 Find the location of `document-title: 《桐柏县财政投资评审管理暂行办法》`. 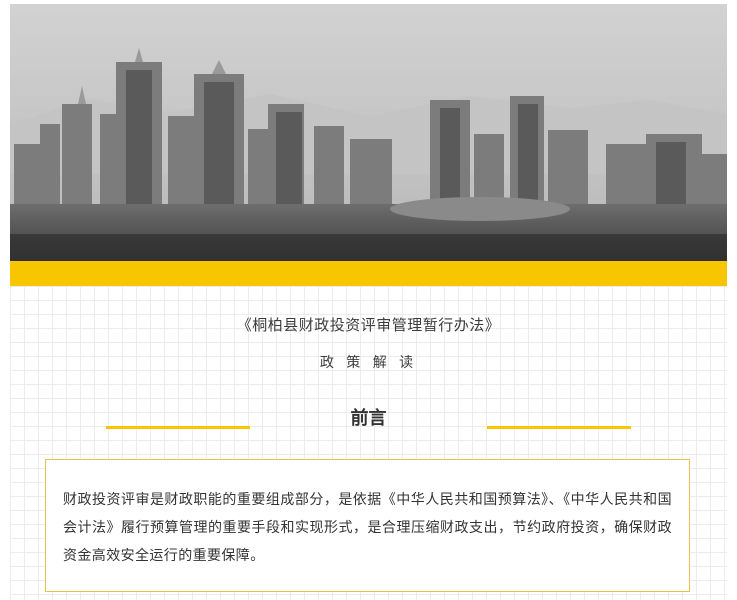

document-title: 《桐柏县财政投资评审管理暂行办法》 is located at coordinates (368, 325).